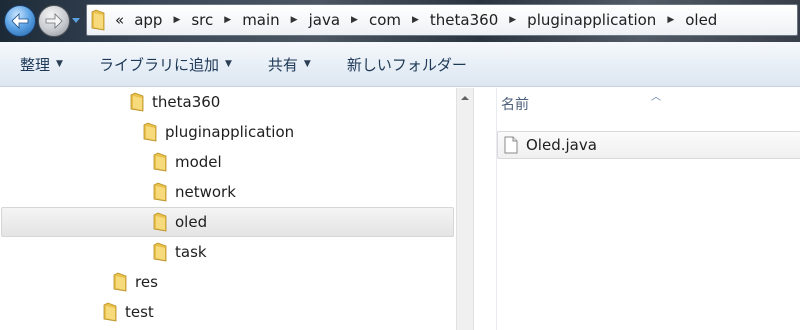 The image size is (800, 330). Describe the element at coordinates (515, 105) in the screenshot. I see `column-header-label: 名前` at that location.